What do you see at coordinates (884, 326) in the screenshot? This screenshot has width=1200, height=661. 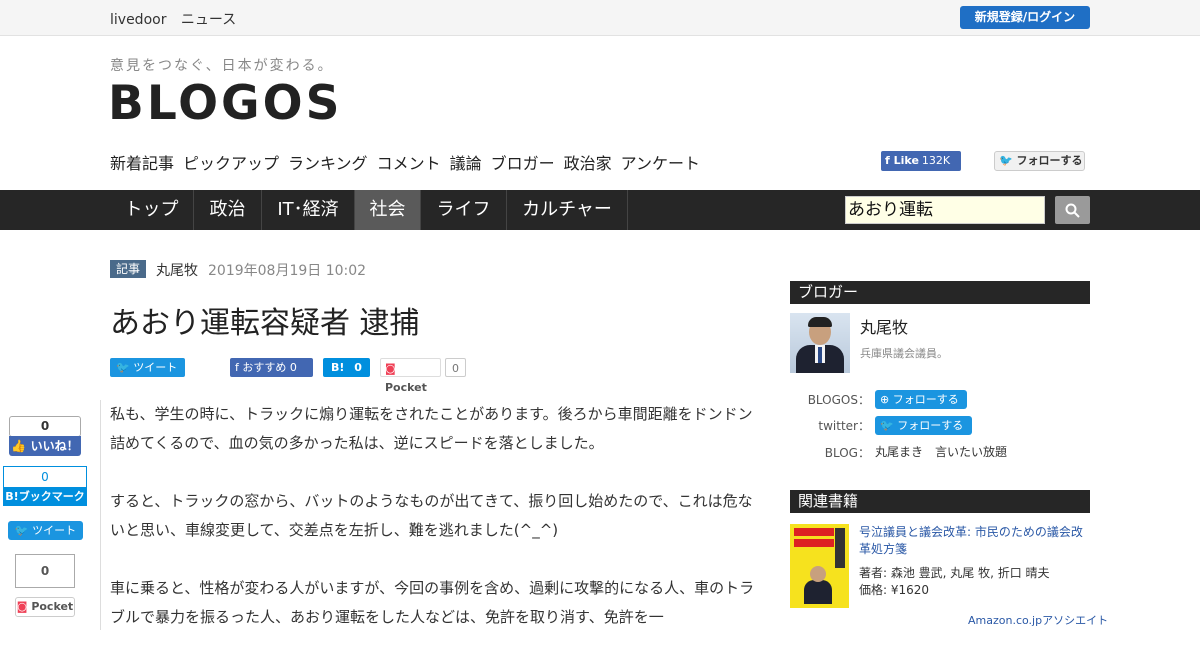 I see `blogger-name: 丸尾牧` at bounding box center [884, 326].